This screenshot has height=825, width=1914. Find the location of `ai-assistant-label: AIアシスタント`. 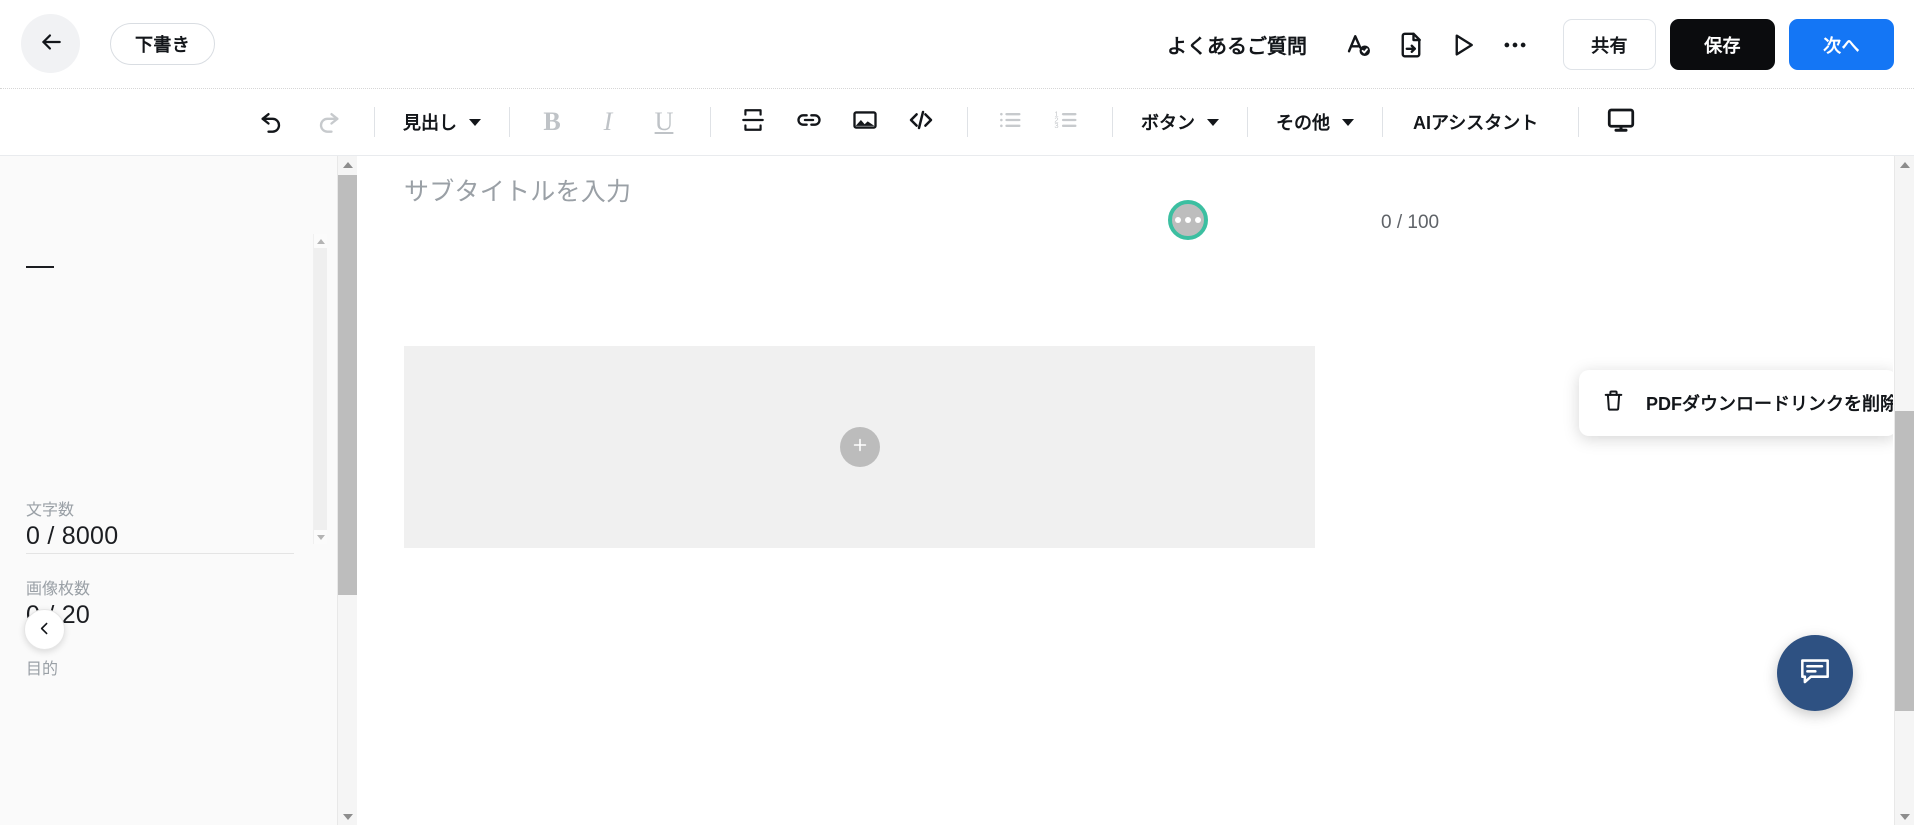

ai-assistant-label: AIアシスタント is located at coordinates (1476, 123).